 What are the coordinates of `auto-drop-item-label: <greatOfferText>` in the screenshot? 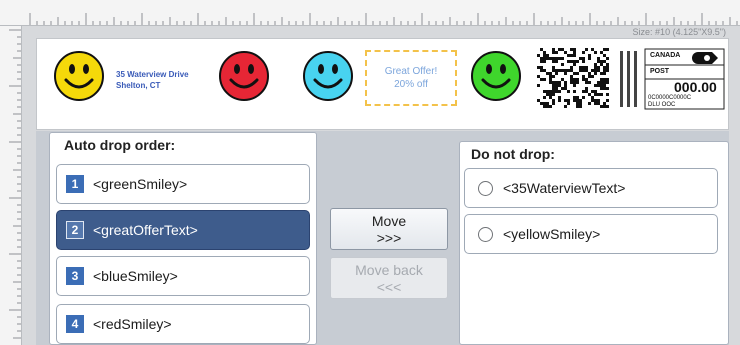 It's located at (145, 230).